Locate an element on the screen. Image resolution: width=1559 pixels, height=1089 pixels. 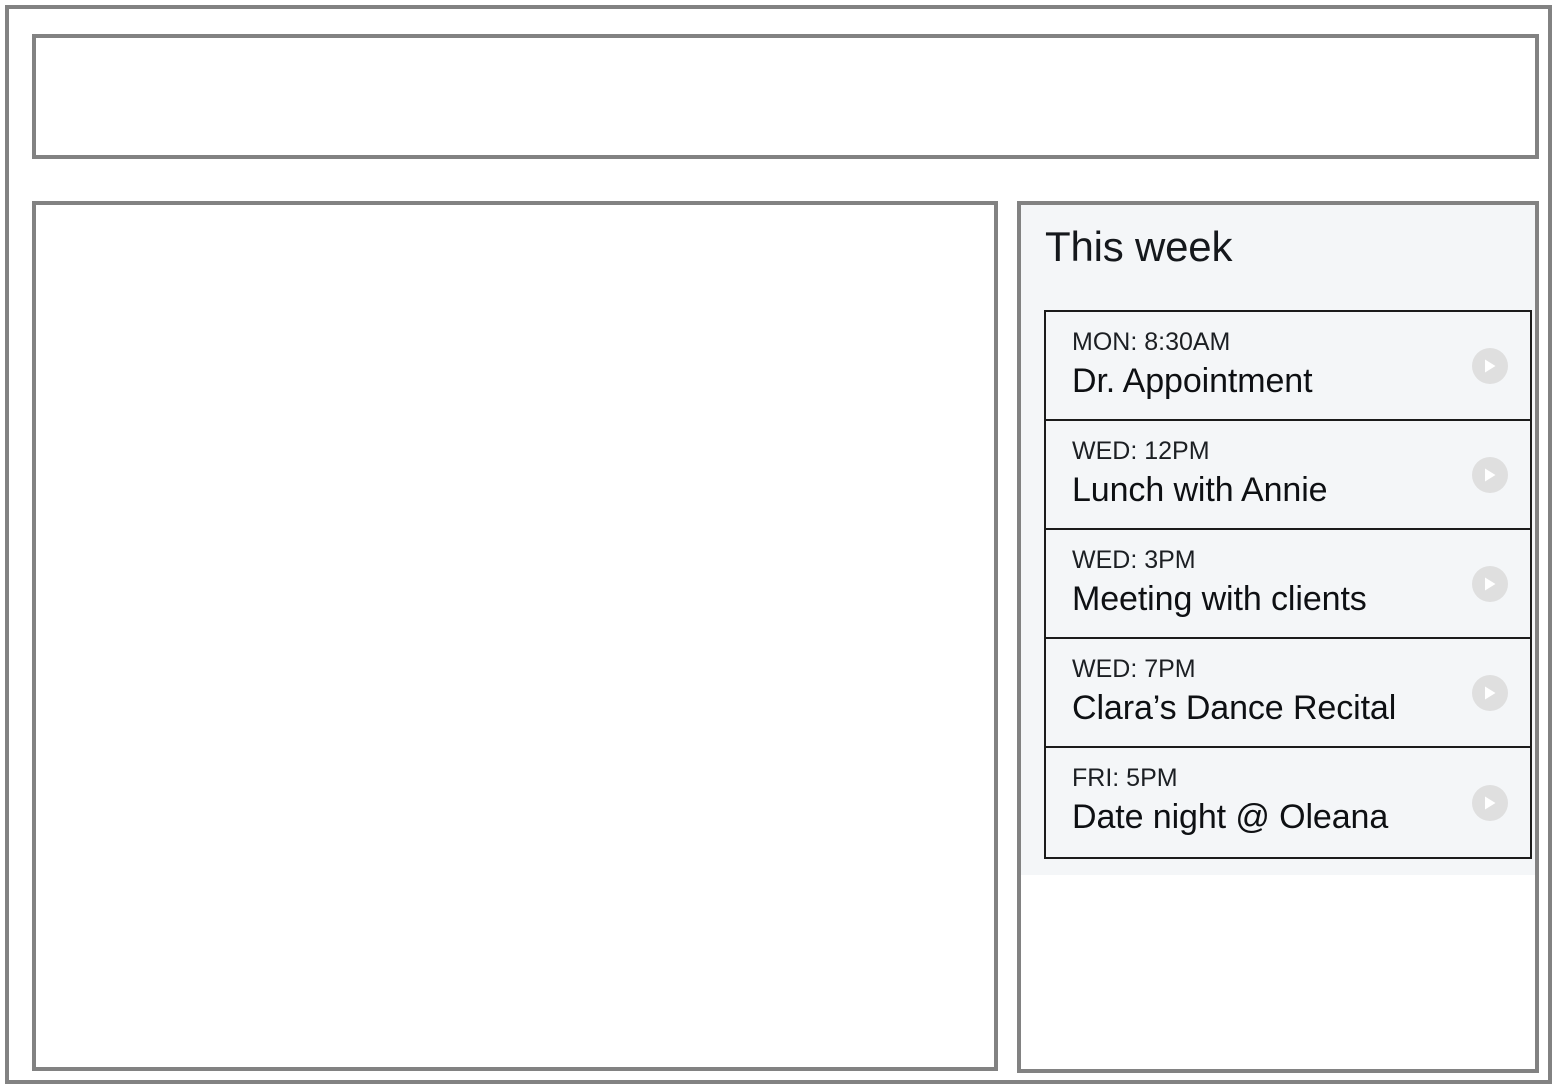
list-item: WED: 7PM Clara’s Dance Recital is located at coordinates (1288, 693).